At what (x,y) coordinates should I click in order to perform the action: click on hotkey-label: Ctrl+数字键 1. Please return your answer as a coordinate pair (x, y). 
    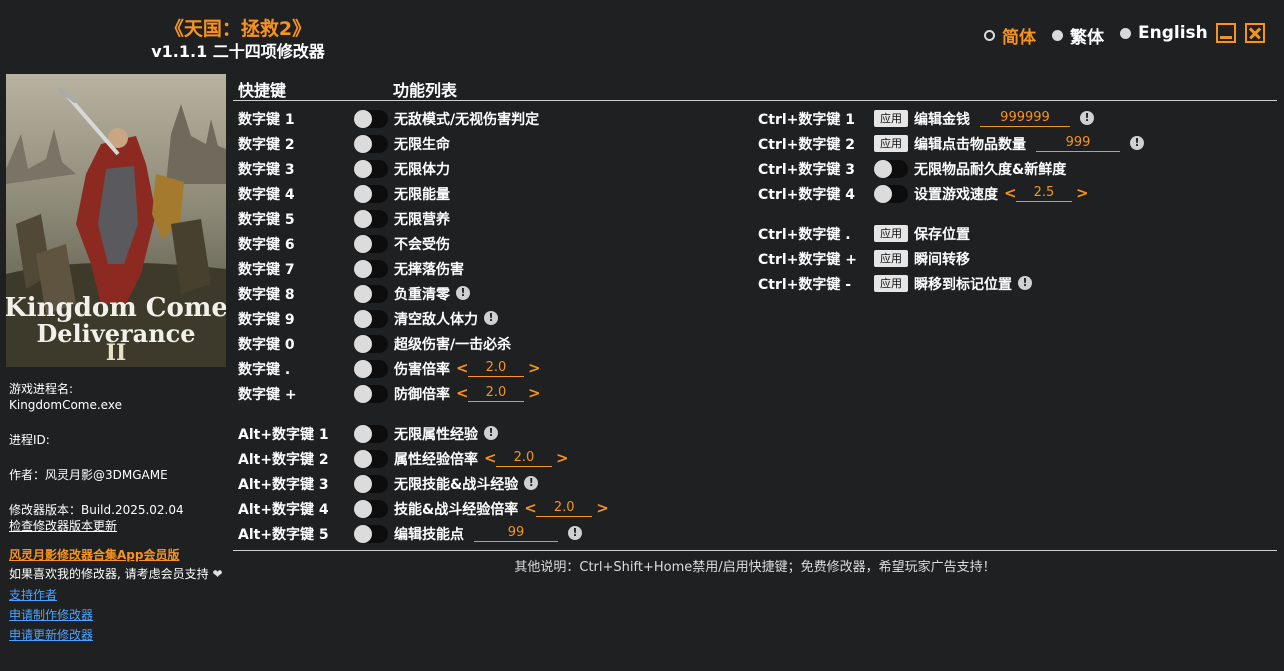
    Looking at the image, I should click on (807, 120).